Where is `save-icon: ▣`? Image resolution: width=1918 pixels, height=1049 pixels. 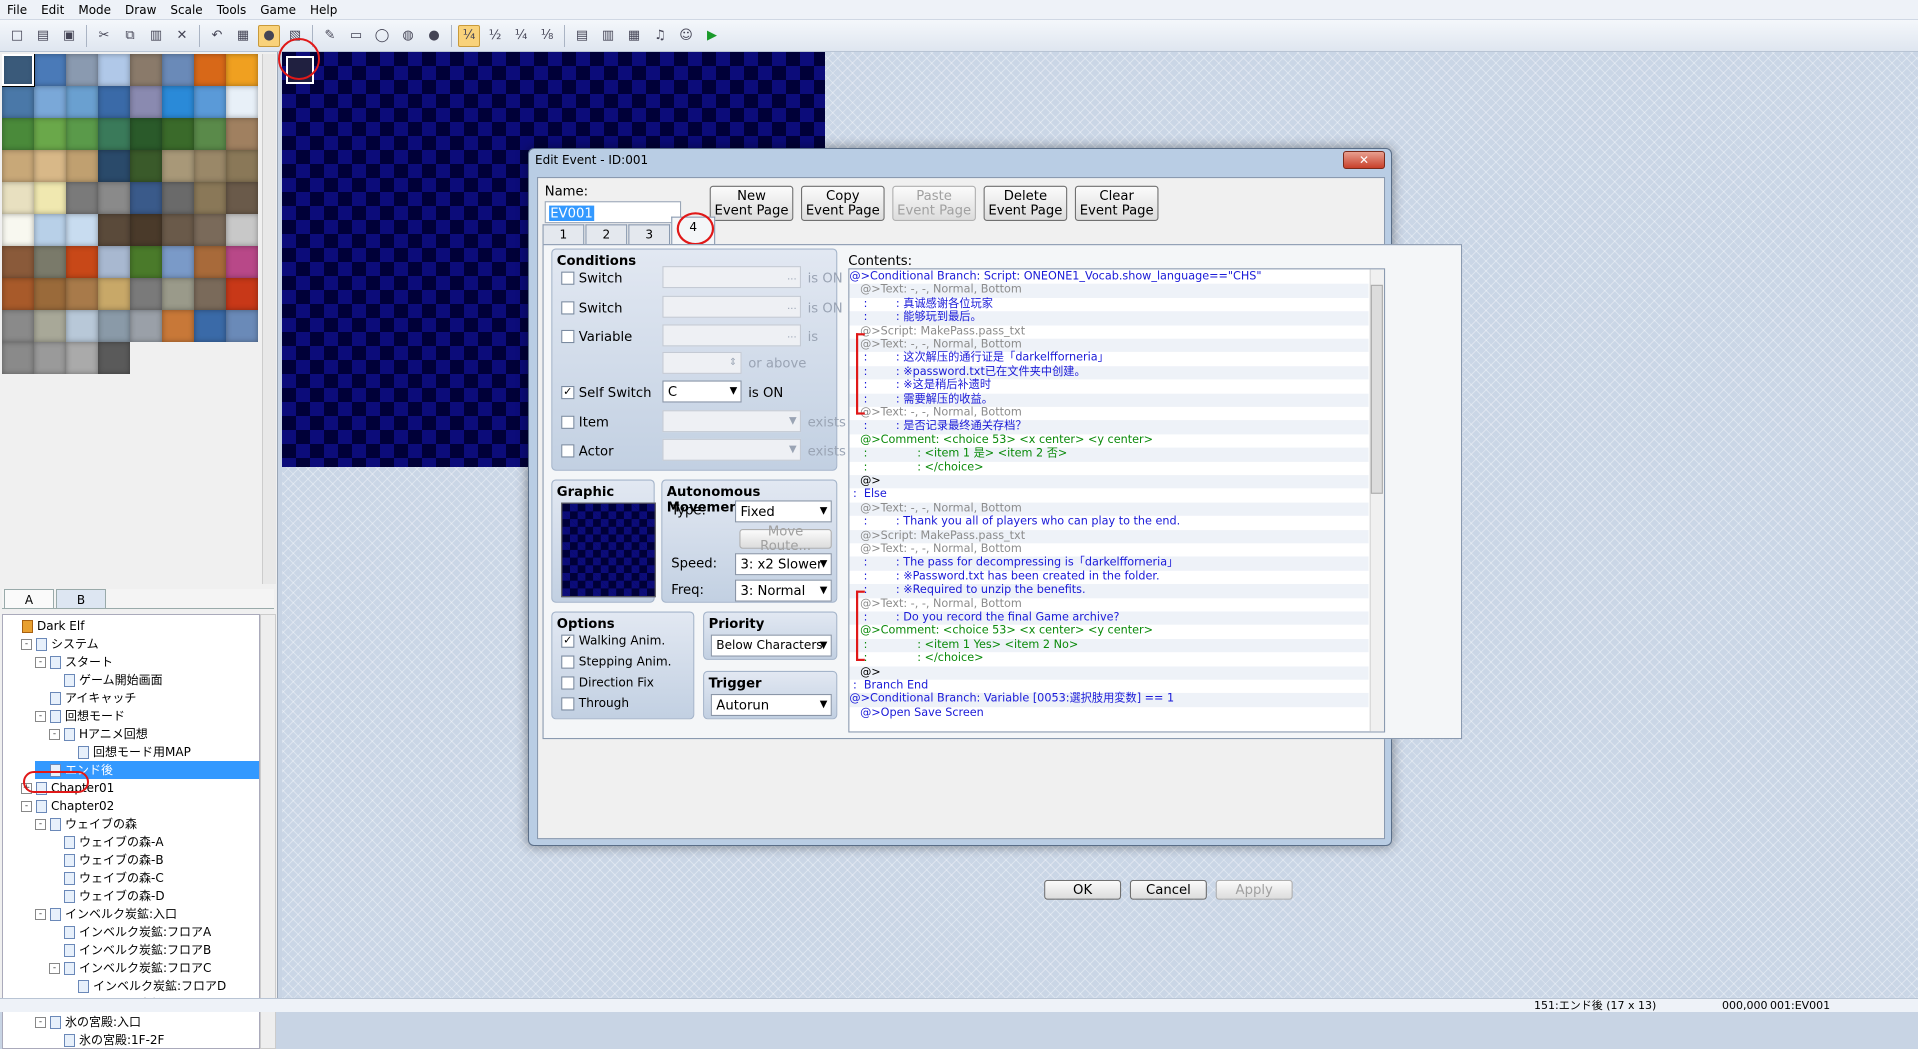
save-icon: ▣ is located at coordinates (69, 36).